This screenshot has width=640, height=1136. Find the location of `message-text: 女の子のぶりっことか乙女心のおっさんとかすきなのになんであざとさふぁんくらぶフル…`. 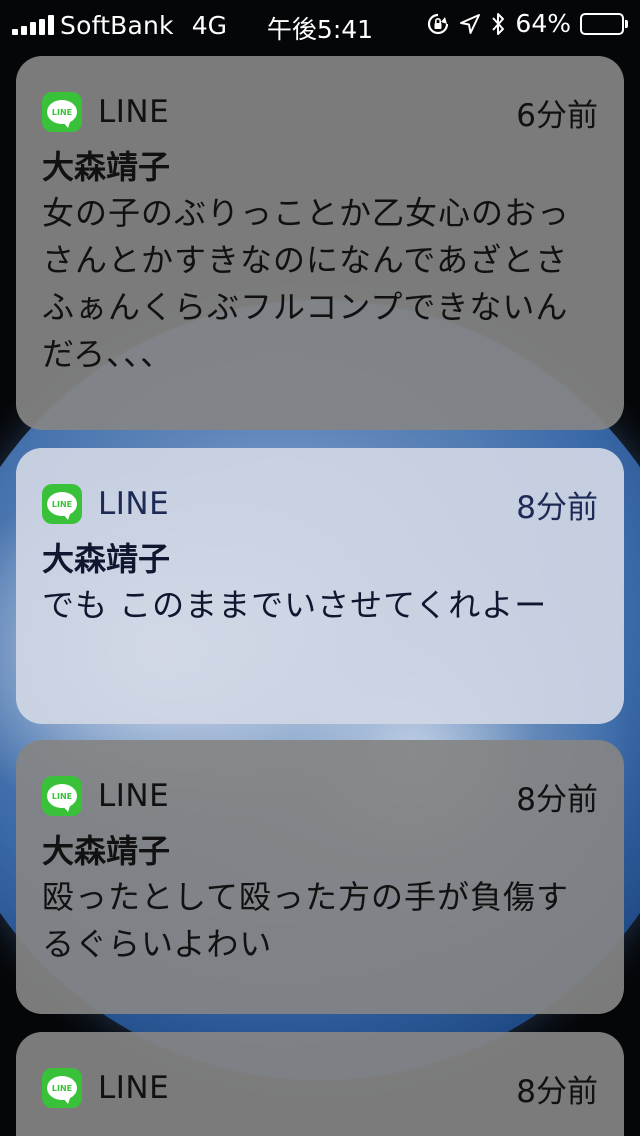

message-text: 女の子のぶりっことか乙女心のおっさんとかすきなのになんであざとさふぁんくらぶフル… is located at coordinates (306, 283).